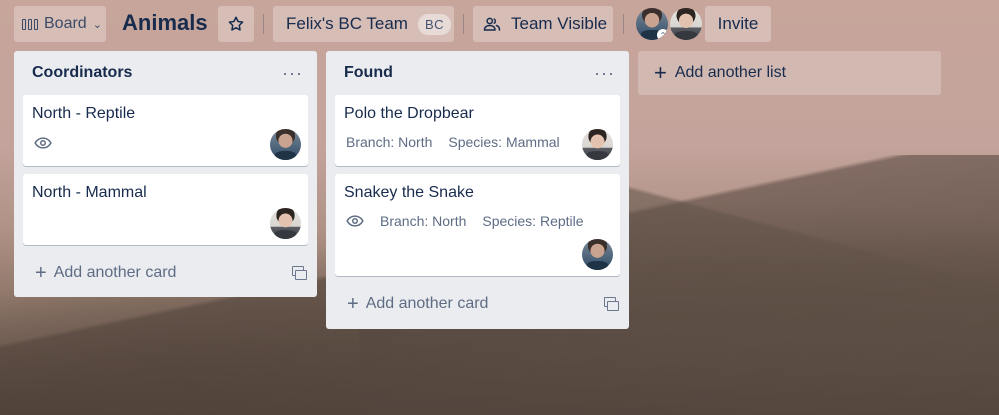 This screenshot has height=415, width=999. Describe the element at coordinates (65, 23) in the screenshot. I see `board-switcher-label: Board` at that location.